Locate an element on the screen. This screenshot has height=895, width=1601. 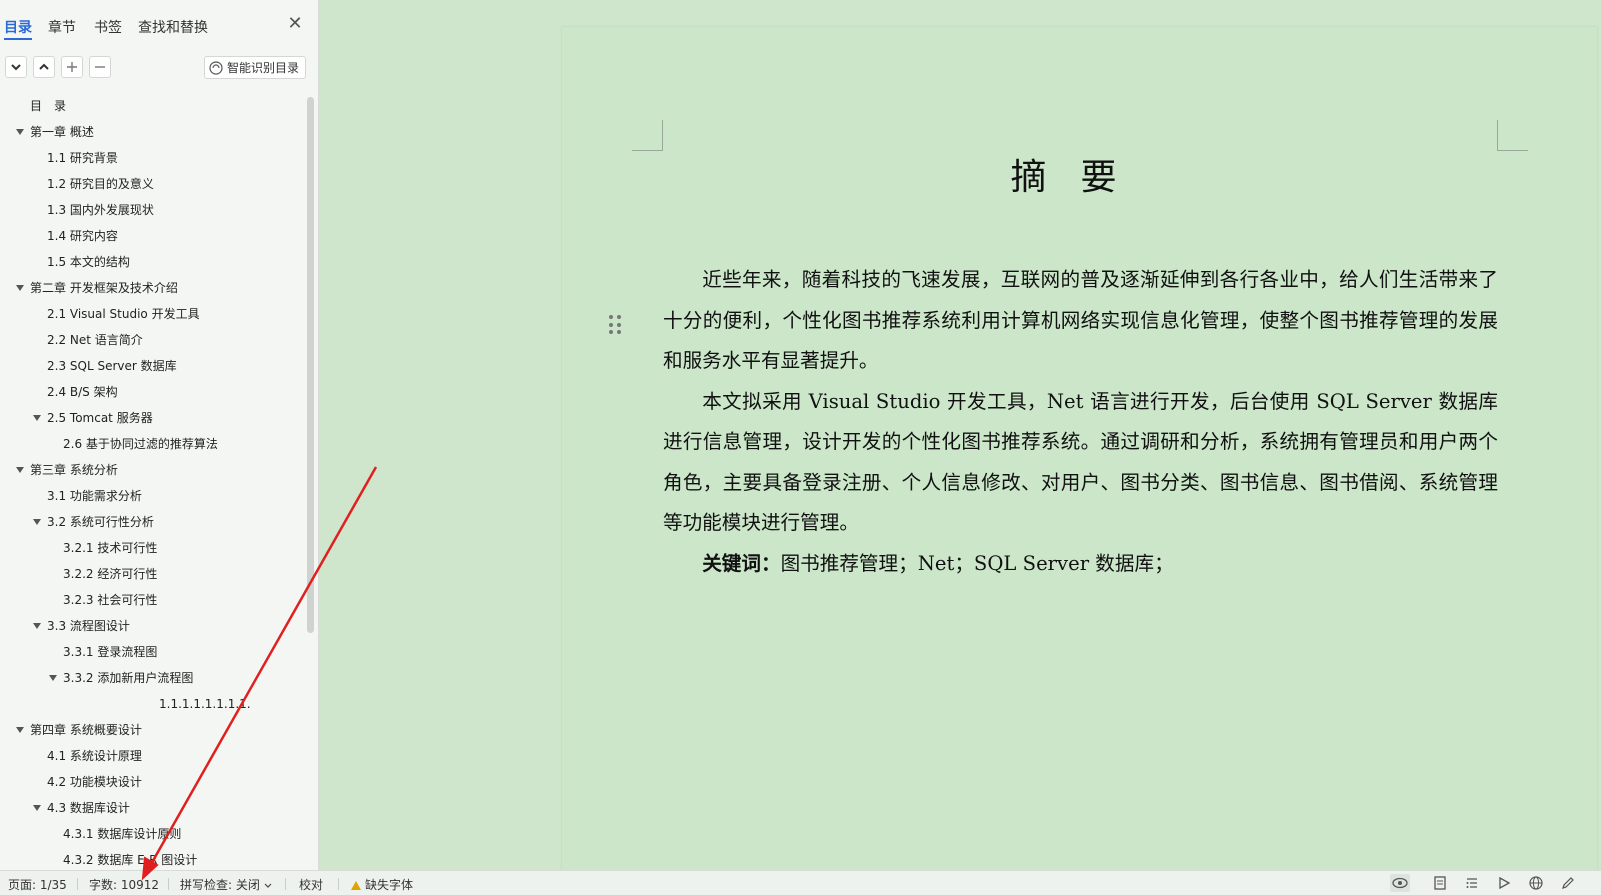
word-count: 字数: 10912 is located at coordinates (124, 884).